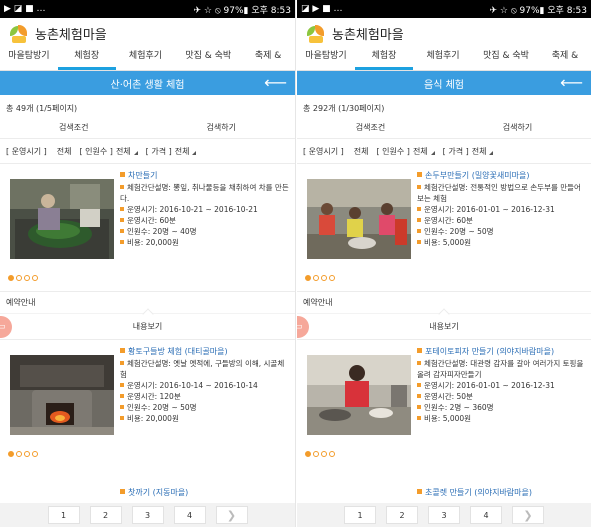  I want to click on experience-people: 인원수: 20명 ~ 50명, so click(502, 231).